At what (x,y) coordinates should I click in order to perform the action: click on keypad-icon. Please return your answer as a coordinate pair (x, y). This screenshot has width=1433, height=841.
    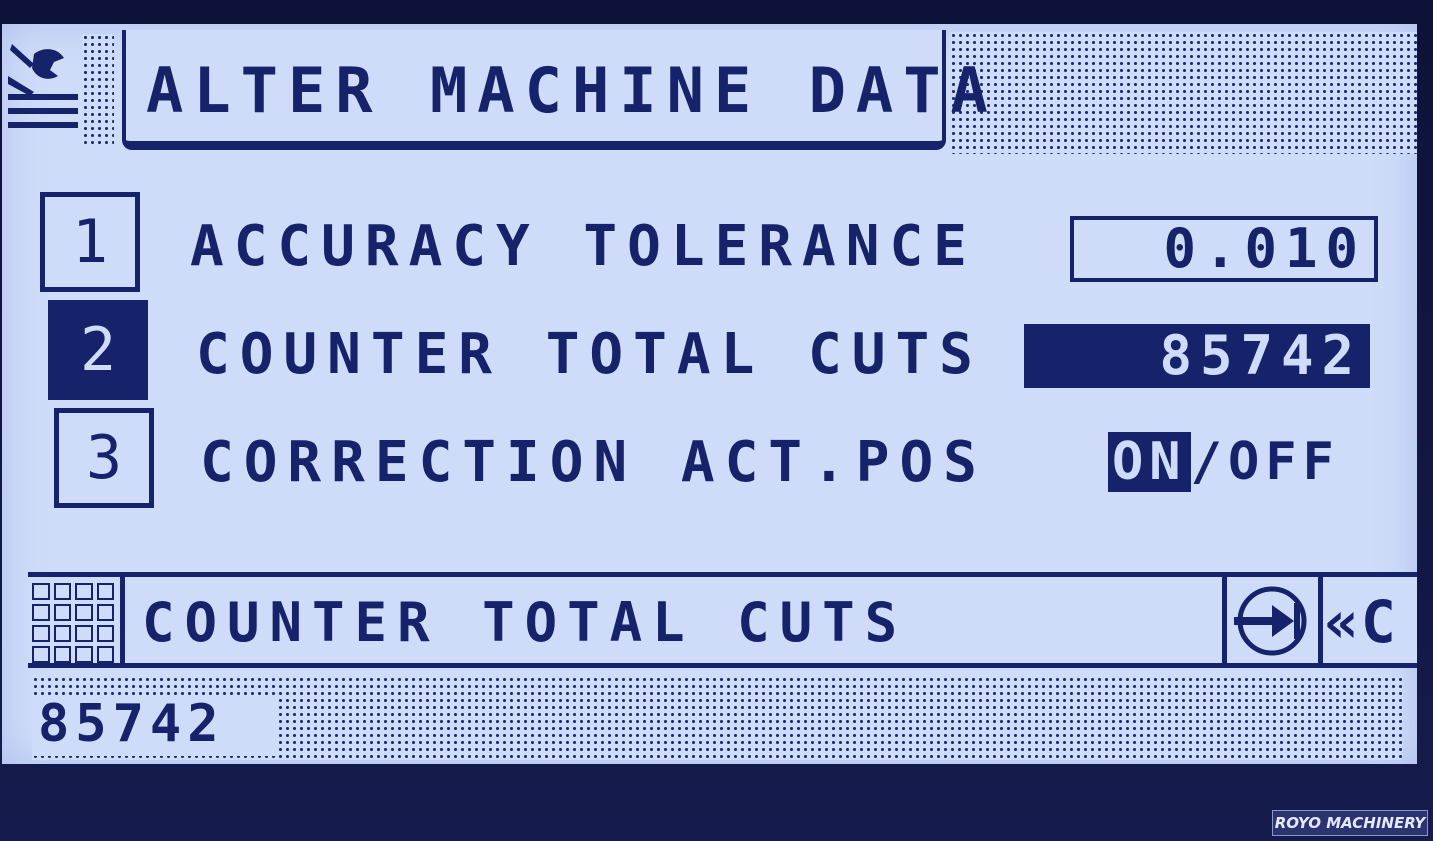
    Looking at the image, I should click on (73, 623).